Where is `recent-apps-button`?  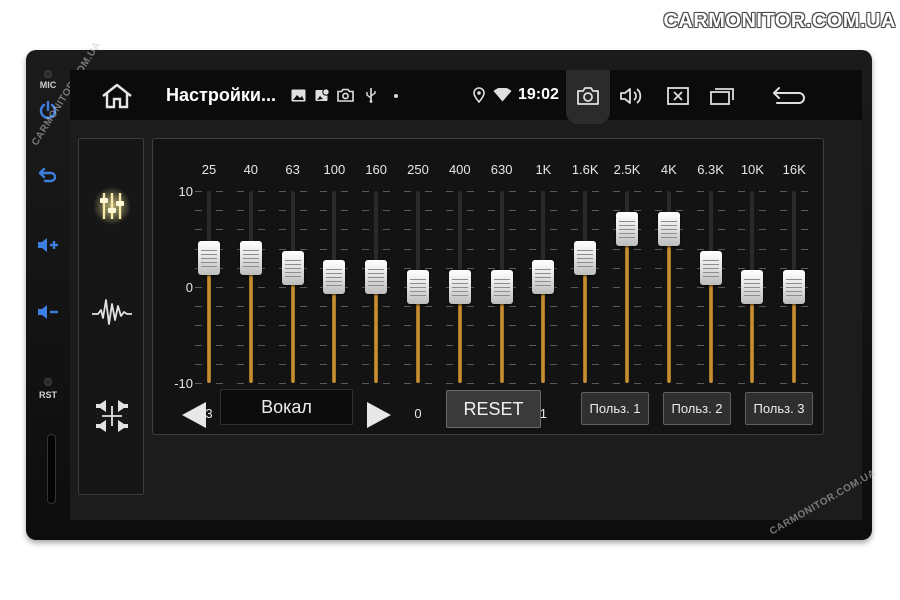
recent-apps-button is located at coordinates (722, 96).